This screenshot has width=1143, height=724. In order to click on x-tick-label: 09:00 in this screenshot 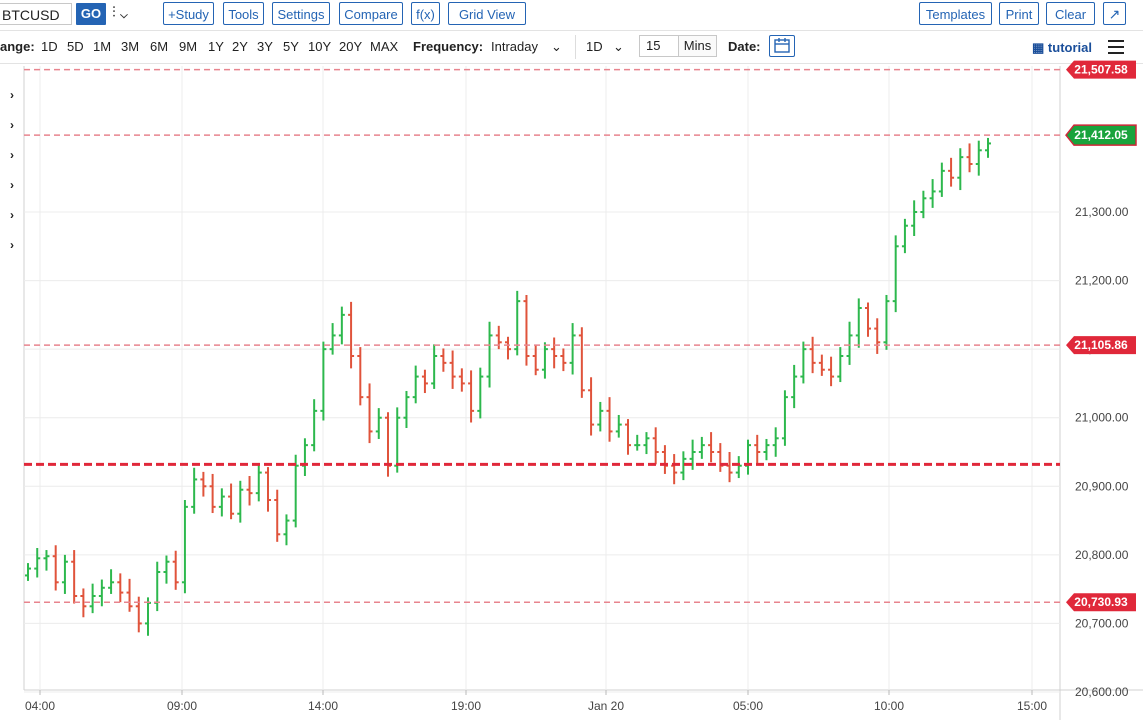, I will do `click(182, 706)`.